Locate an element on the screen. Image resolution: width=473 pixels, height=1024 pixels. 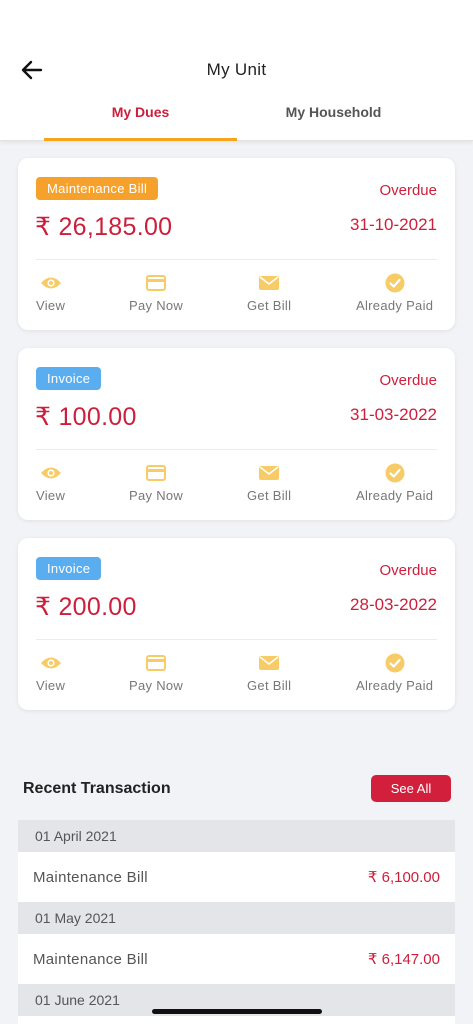
due-date: 31-03-2022 is located at coordinates (393, 414).